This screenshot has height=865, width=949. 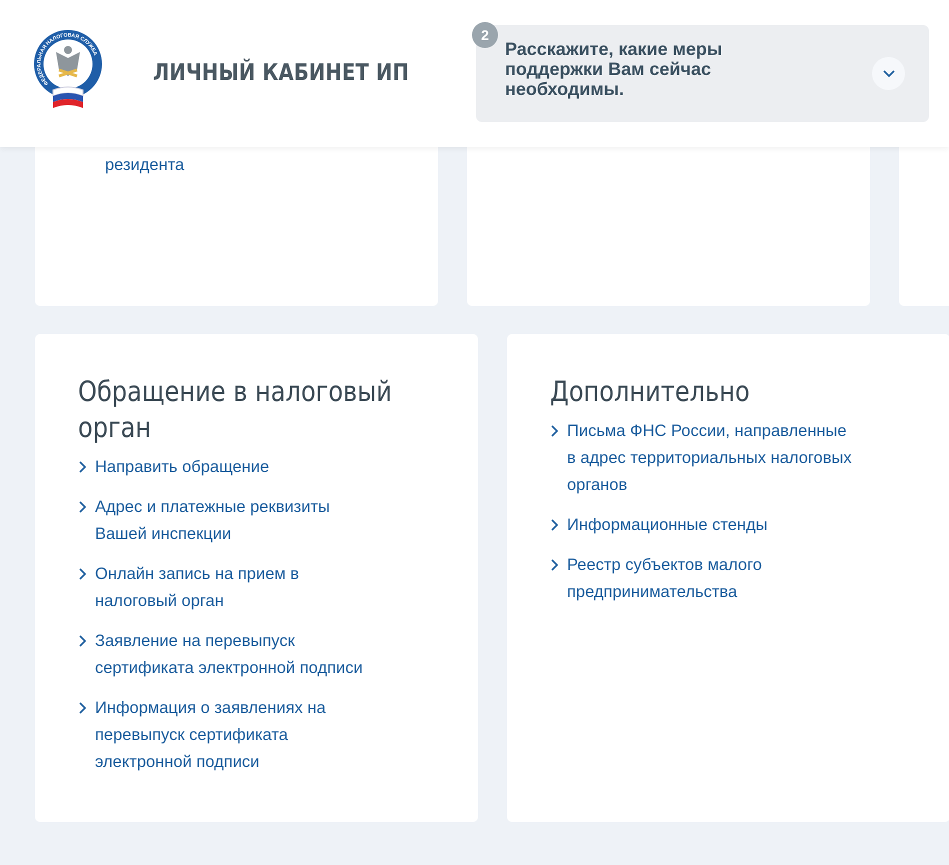 What do you see at coordinates (235, 410) in the screenshot?
I see `card-title: Обращение в налоговый орган` at bounding box center [235, 410].